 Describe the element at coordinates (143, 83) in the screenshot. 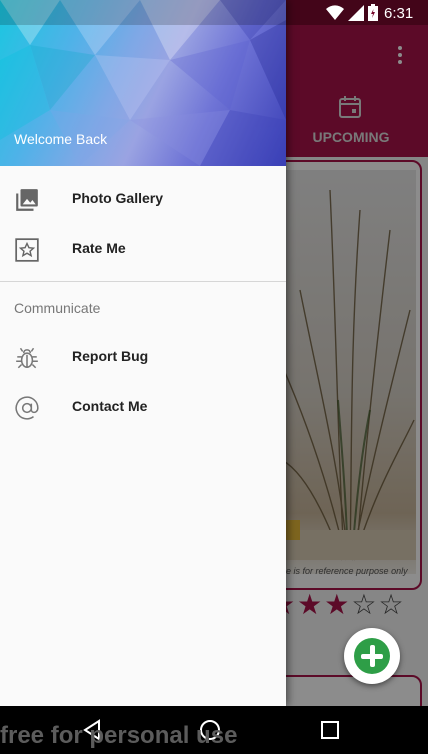

I see `drawer-header: Welcome Back` at that location.